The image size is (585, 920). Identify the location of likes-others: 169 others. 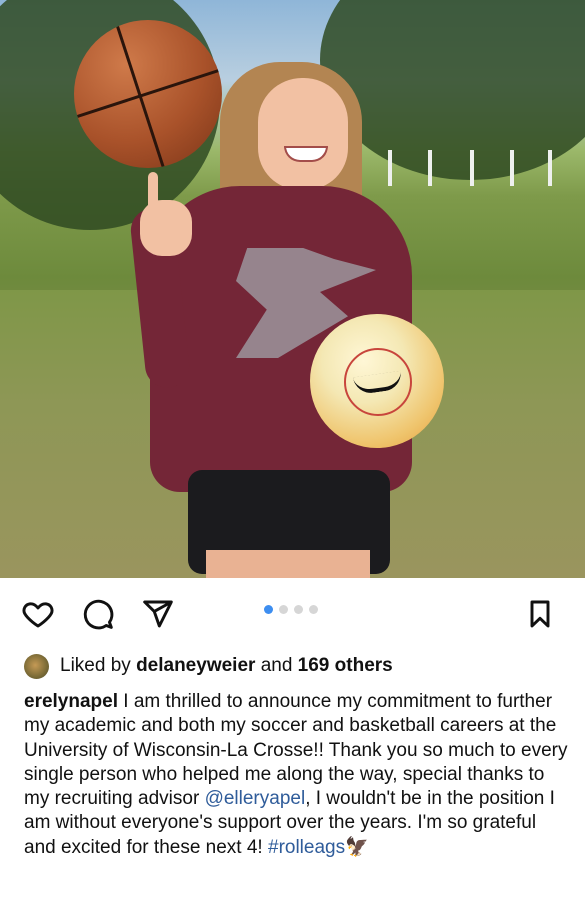
(345, 666).